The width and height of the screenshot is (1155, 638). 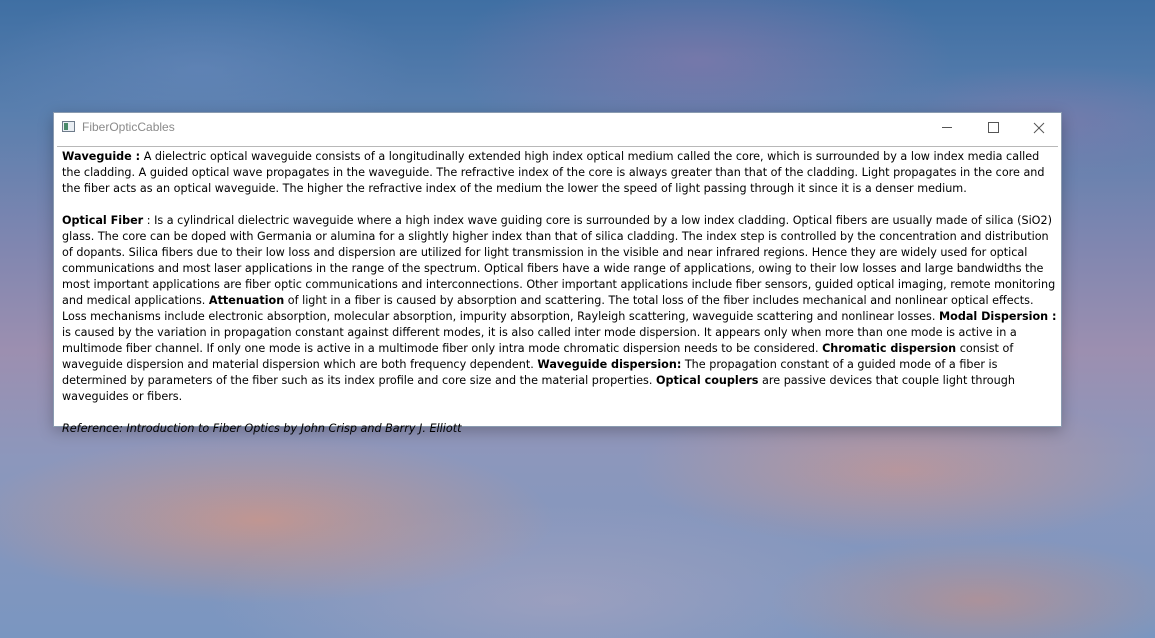 I want to click on attenuation-term: Attenuation, so click(x=246, y=300).